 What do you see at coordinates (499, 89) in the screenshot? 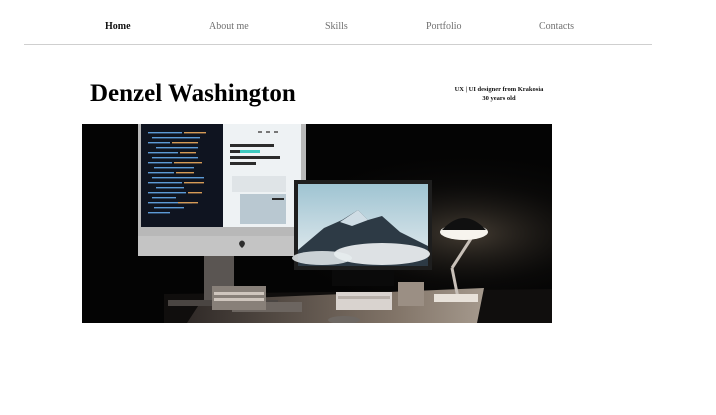
I see `profile-role: UX | UI designer from Krakosia` at bounding box center [499, 89].